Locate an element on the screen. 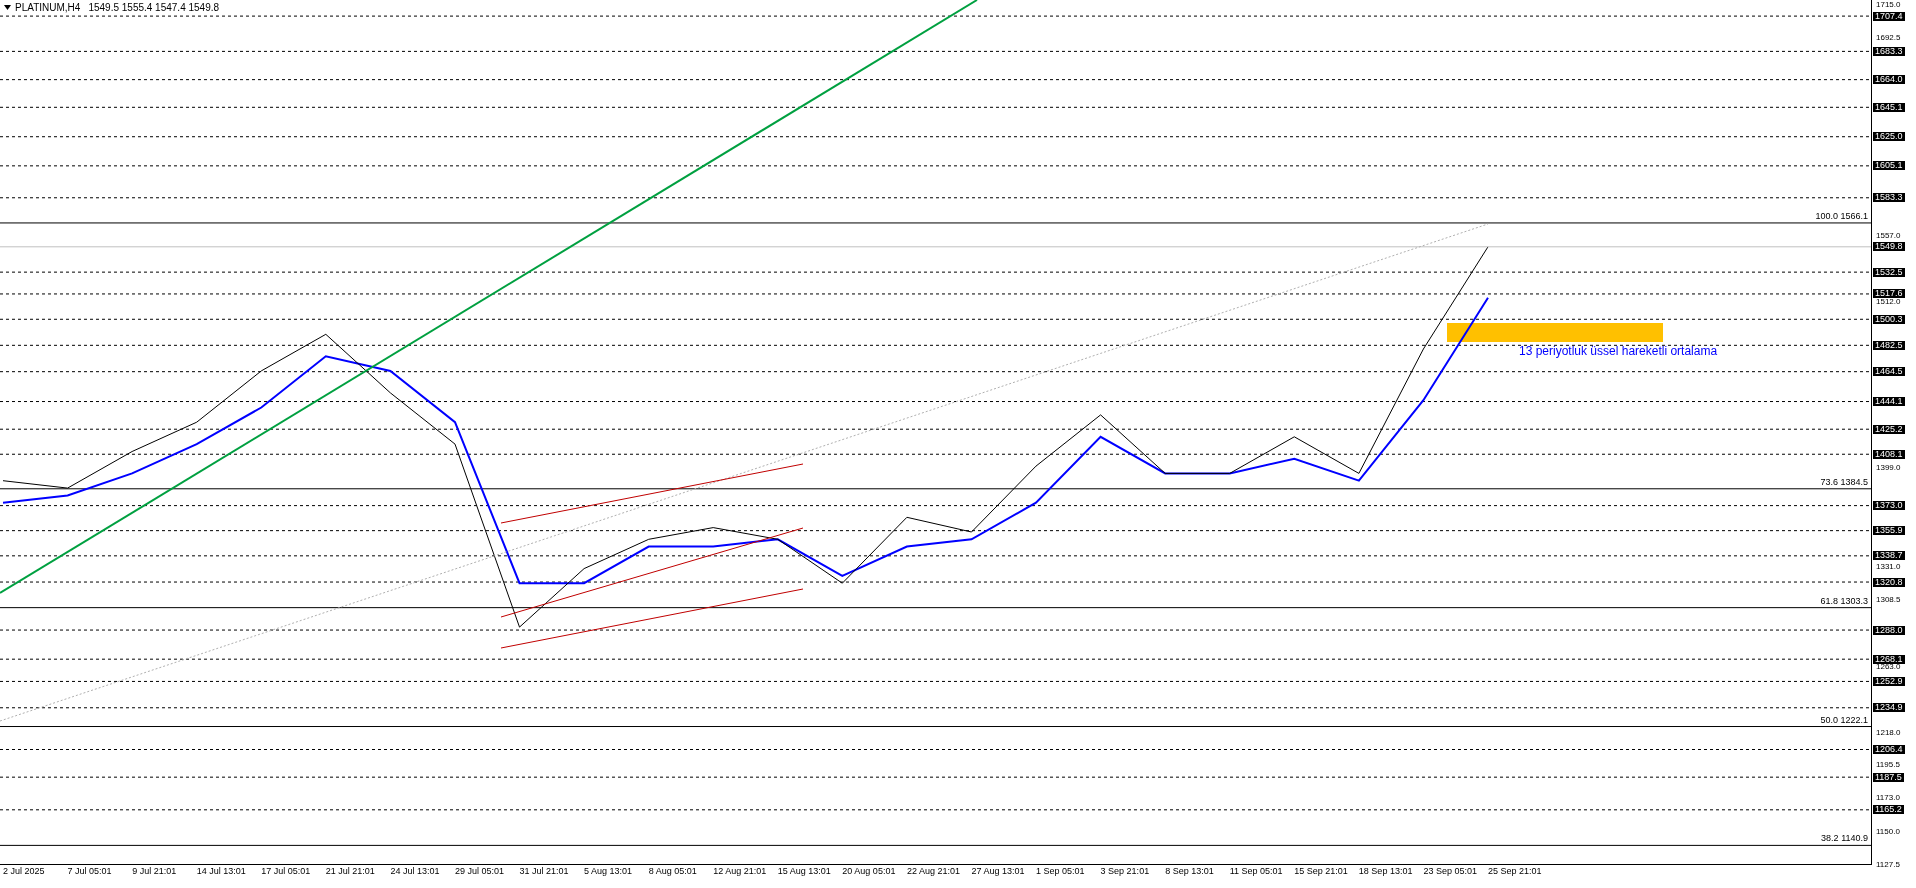 The height and width of the screenshot is (888, 1916). price-level-tag: 1268.1 is located at coordinates (1889, 659).